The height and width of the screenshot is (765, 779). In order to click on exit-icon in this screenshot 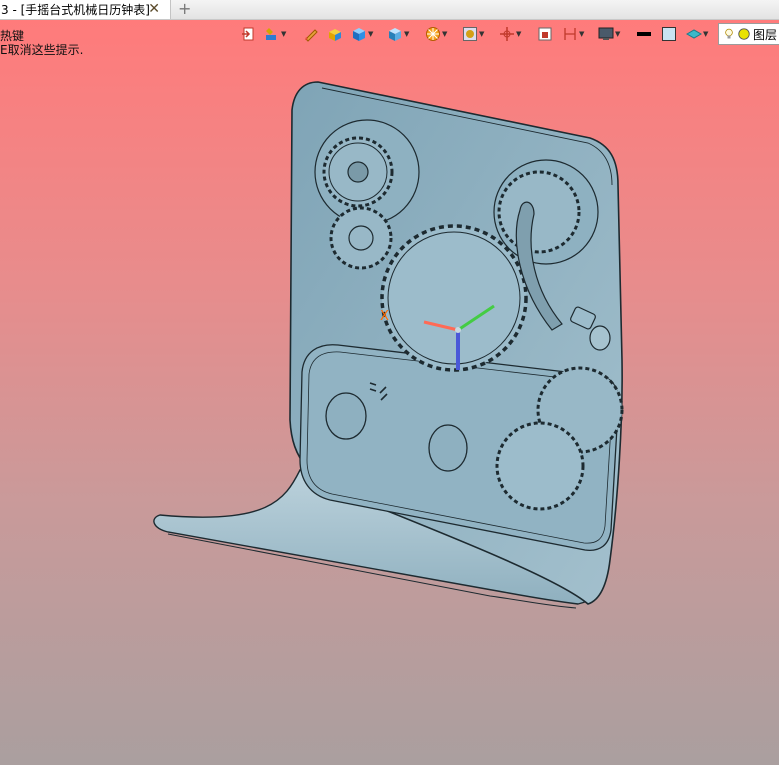, I will do `click(249, 34)`.